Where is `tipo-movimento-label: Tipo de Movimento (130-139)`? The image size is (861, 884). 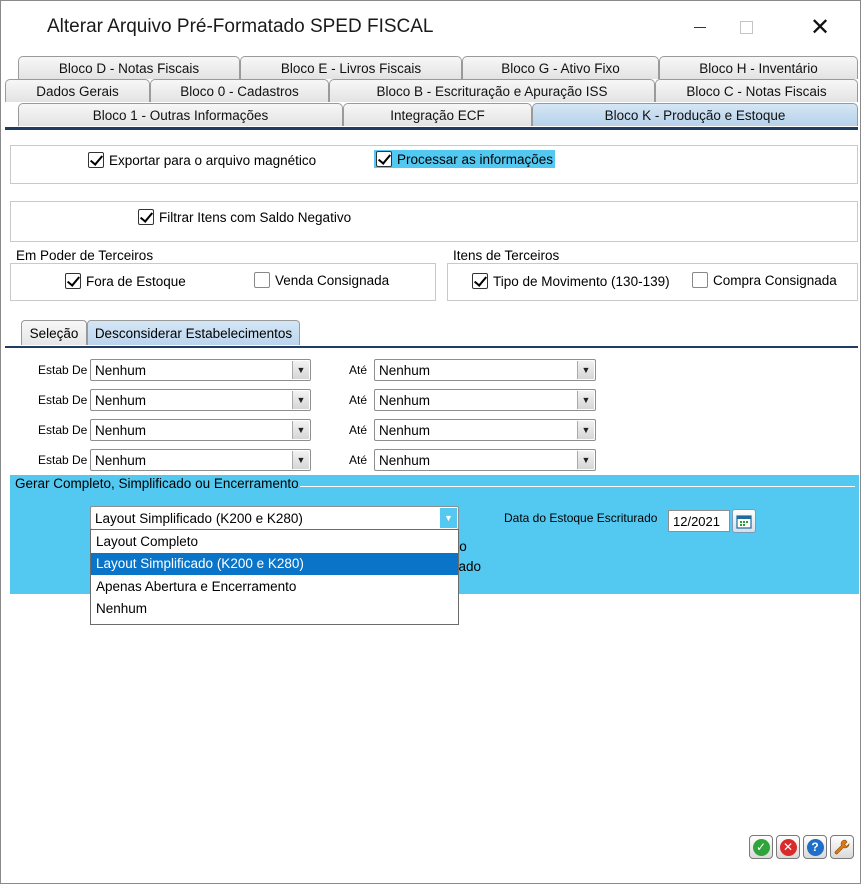 tipo-movimento-label: Tipo de Movimento (130-139) is located at coordinates (581, 281).